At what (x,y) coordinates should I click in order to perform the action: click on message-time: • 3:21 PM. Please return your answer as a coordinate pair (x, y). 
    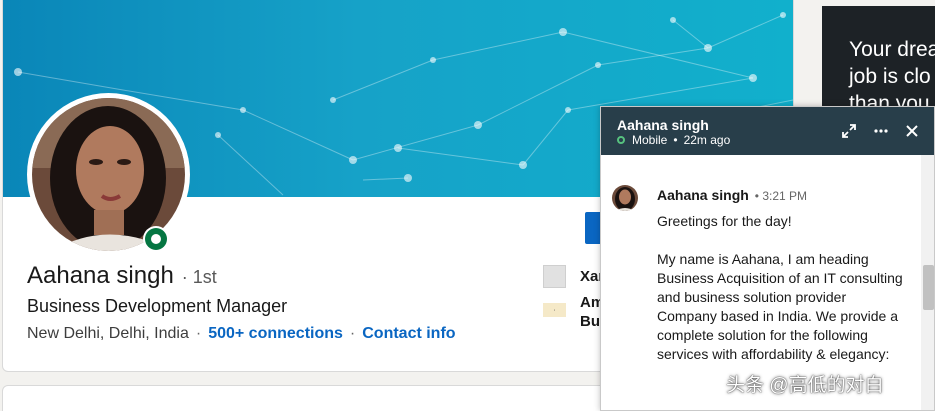
    Looking at the image, I should click on (781, 196).